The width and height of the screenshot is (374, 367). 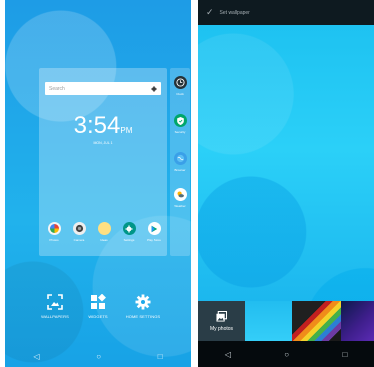 What do you see at coordinates (79, 240) in the screenshot?
I see `app-label: Camera` at bounding box center [79, 240].